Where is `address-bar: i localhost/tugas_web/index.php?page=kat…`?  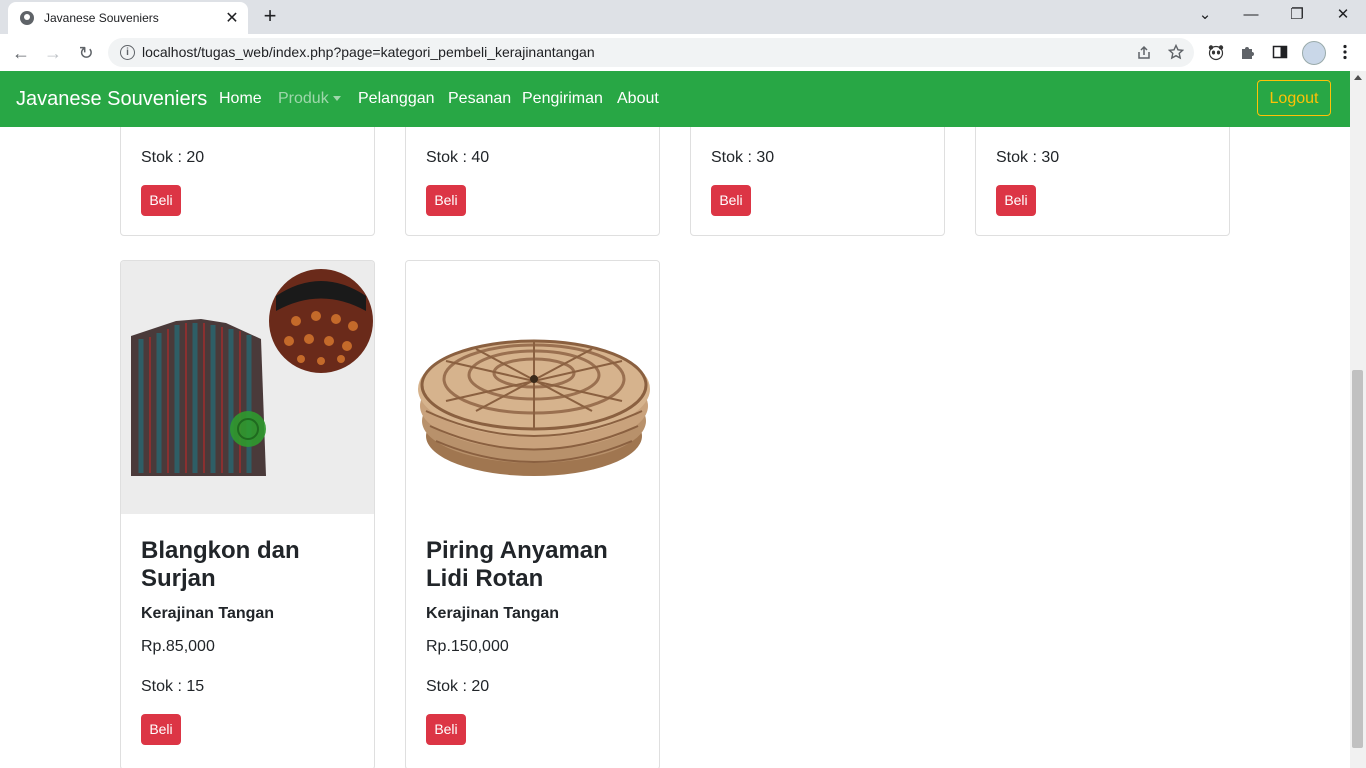
address-bar: i localhost/tugas_web/index.php?page=kat… is located at coordinates (651, 52).